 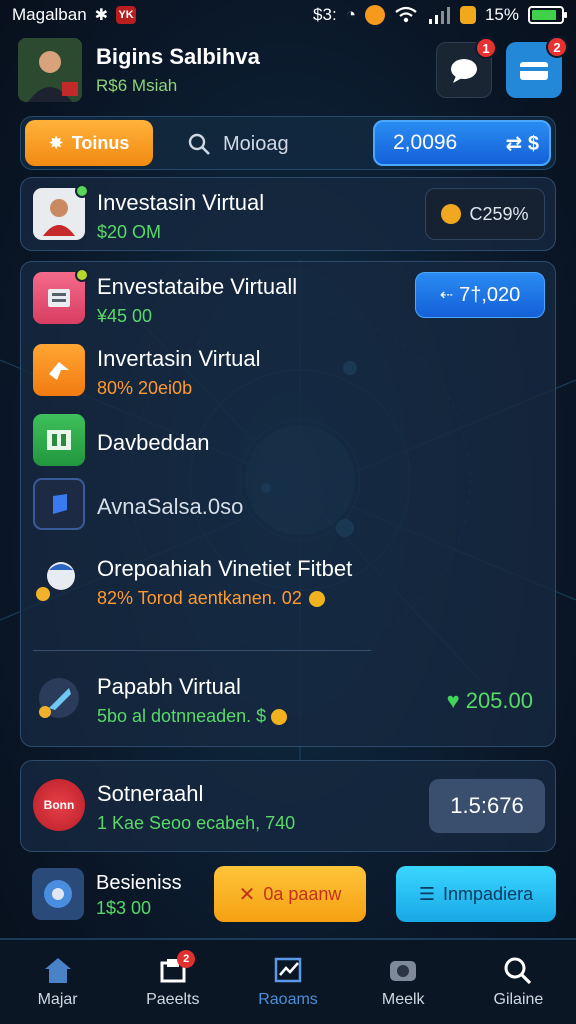 What do you see at coordinates (467, 15) in the screenshot?
I see `sim-icon` at bounding box center [467, 15].